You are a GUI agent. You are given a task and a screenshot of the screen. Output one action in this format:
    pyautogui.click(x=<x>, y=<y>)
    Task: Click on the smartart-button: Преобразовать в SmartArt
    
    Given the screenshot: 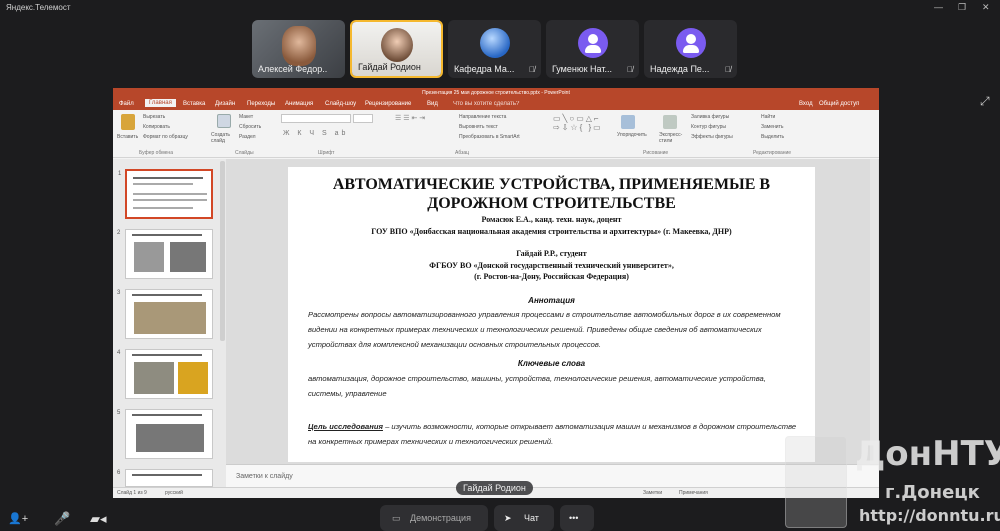 What is the action you would take?
    pyautogui.click(x=489, y=137)
    